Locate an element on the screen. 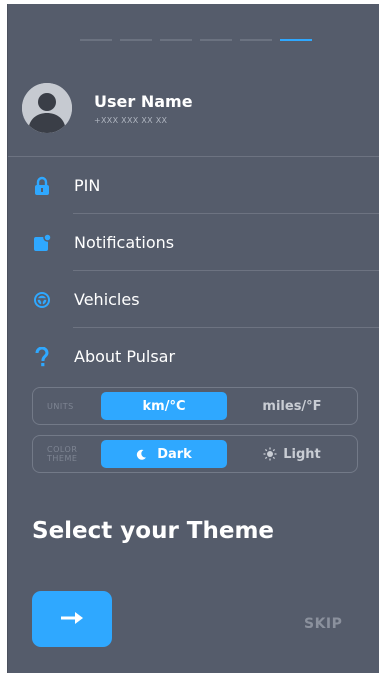 This screenshot has height=673, width=379. units-option-metric: km/°C is located at coordinates (164, 406).